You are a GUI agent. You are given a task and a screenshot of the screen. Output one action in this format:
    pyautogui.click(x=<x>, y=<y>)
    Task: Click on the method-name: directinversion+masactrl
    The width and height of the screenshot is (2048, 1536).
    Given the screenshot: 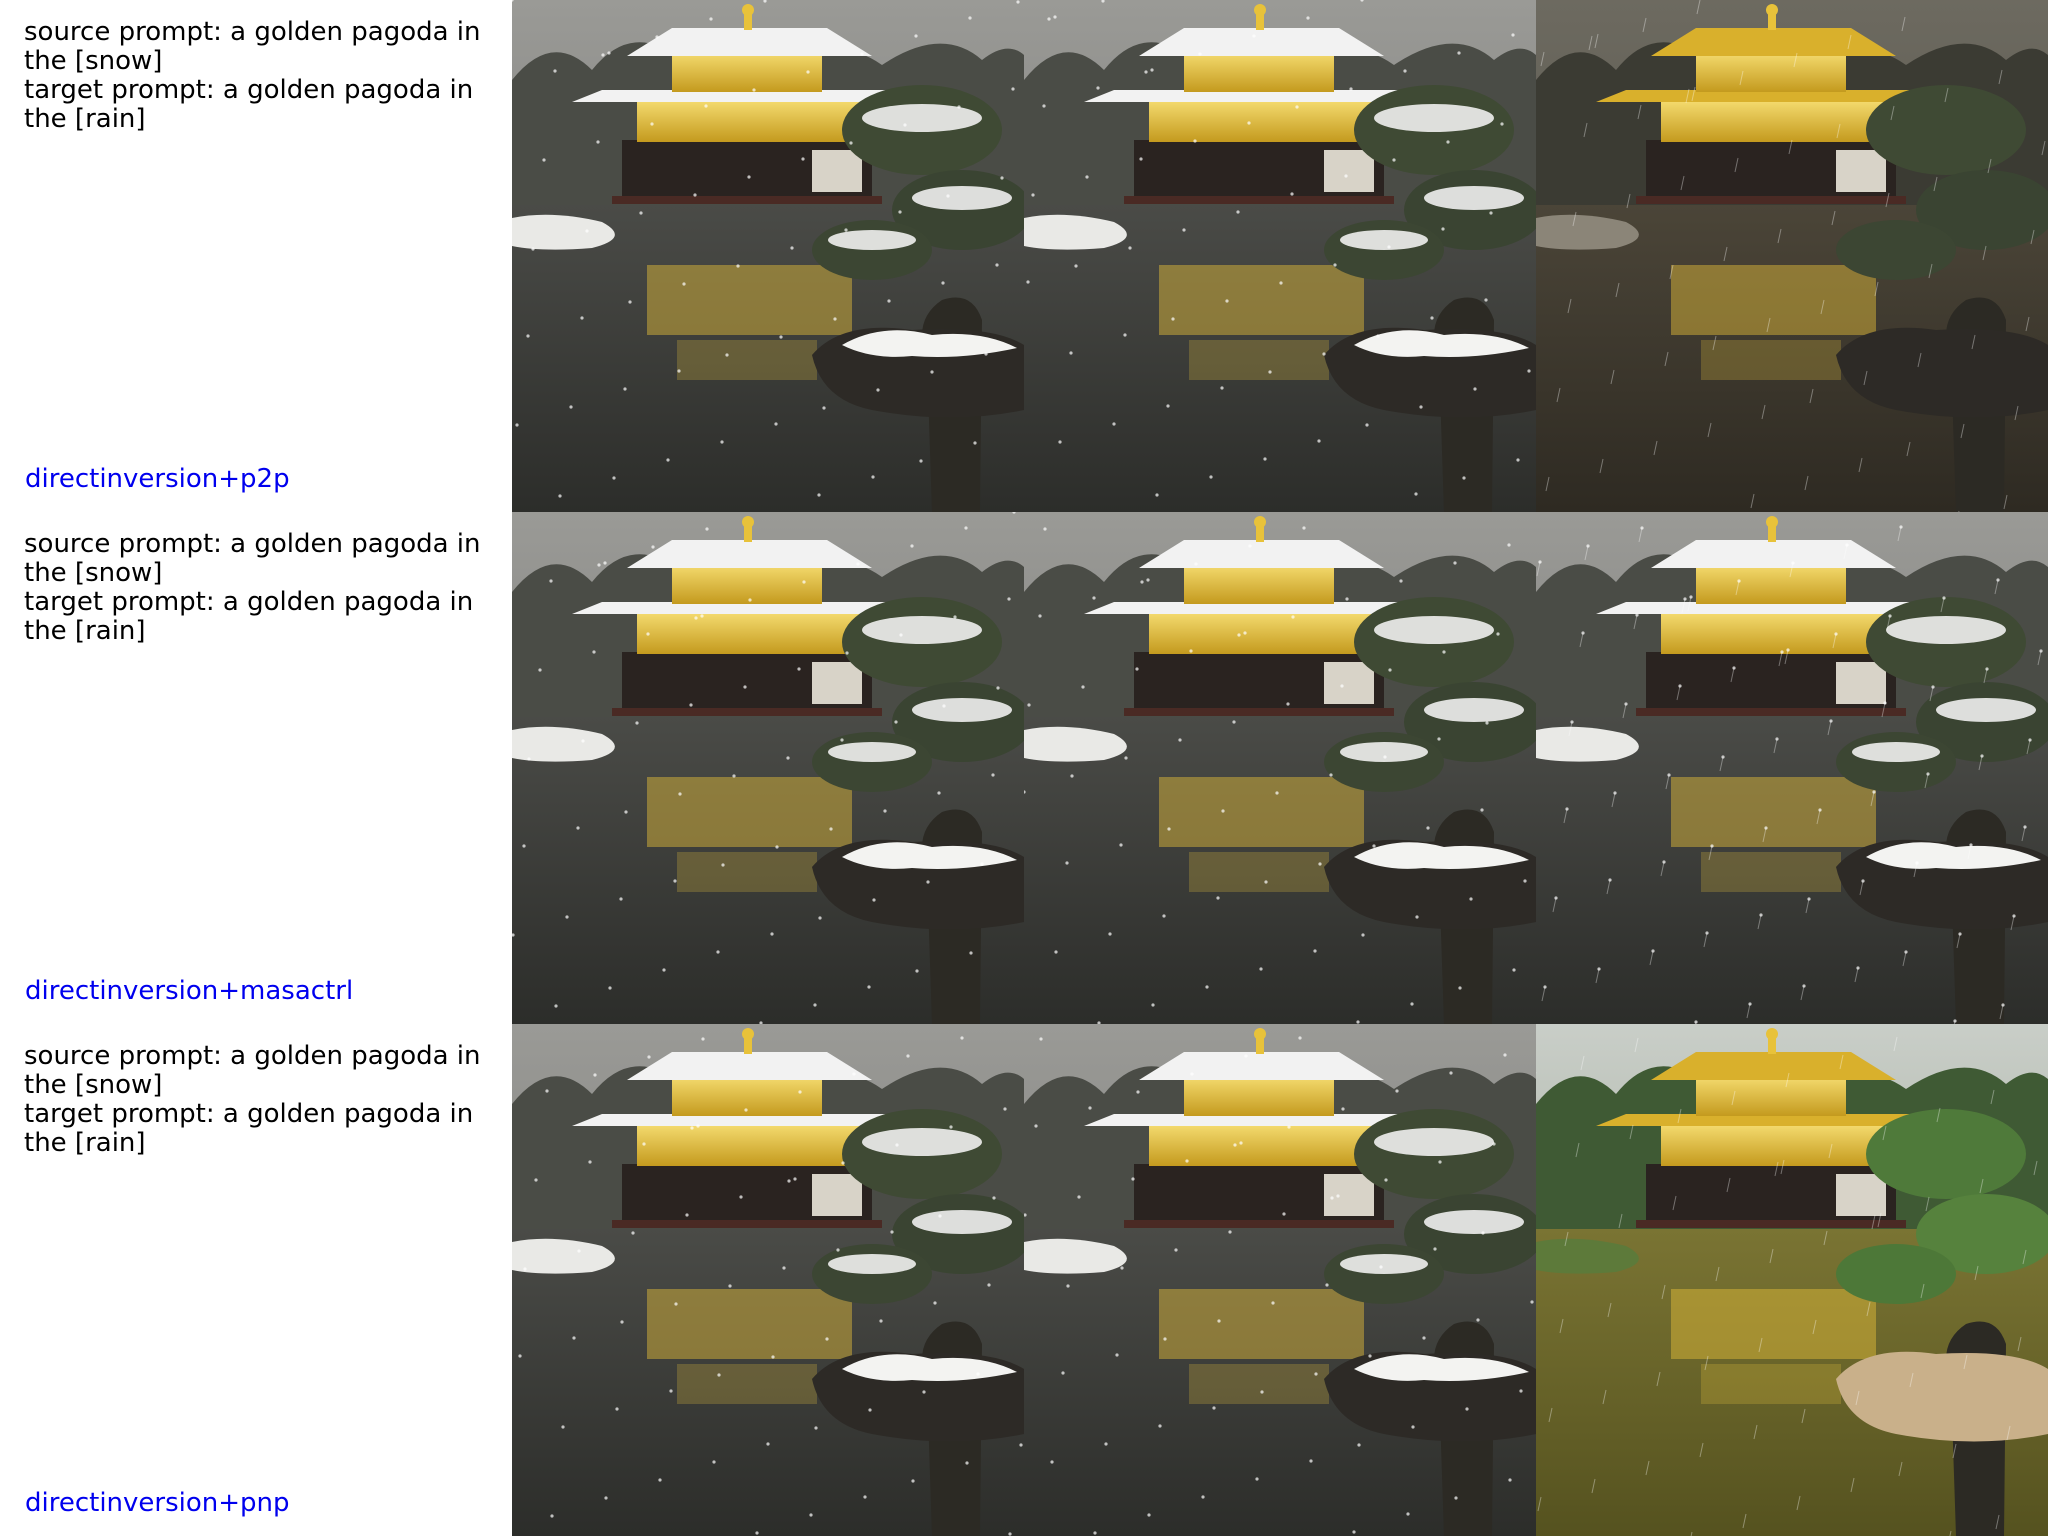 What is the action you would take?
    pyautogui.click(x=189, y=991)
    